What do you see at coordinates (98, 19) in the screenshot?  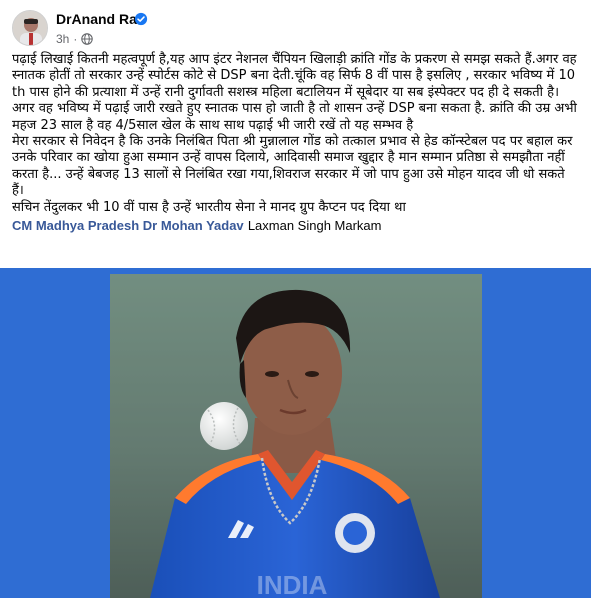 I see `author-name: DrAnand Rai` at bounding box center [98, 19].